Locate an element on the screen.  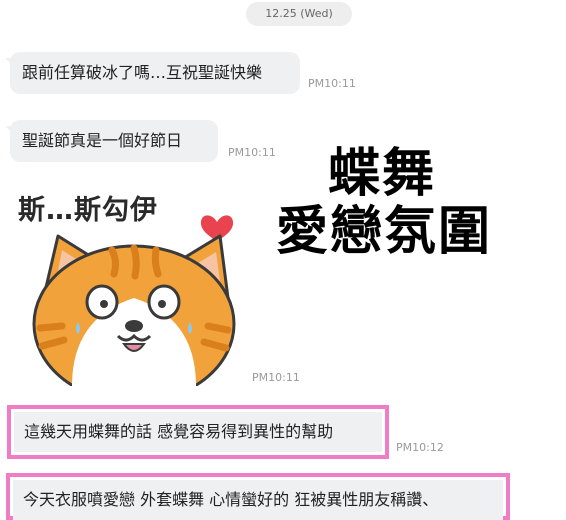
message-bubble: 聖誕節真是一個好節日 is located at coordinates (111, 141).